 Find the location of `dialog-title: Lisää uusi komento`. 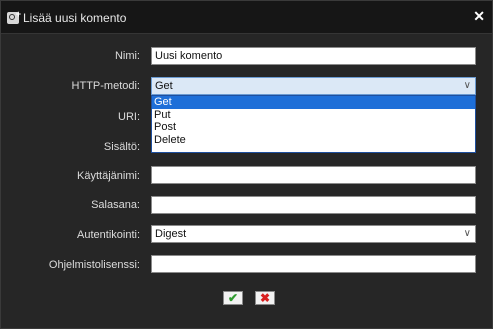

dialog-title: Lisää uusi komento is located at coordinates (75, 18).